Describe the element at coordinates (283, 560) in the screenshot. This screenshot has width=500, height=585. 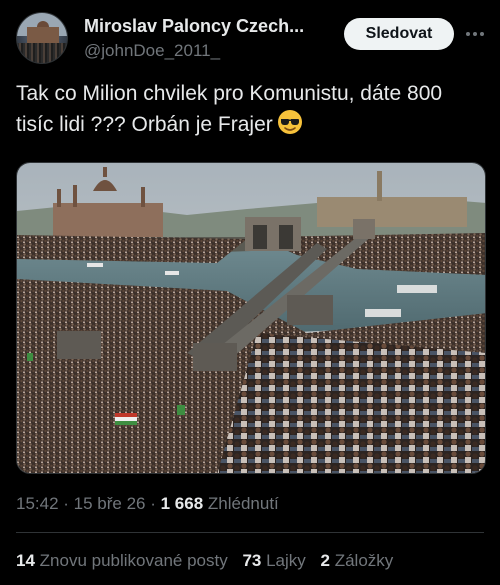
I see `likes-label: Lajky` at that location.